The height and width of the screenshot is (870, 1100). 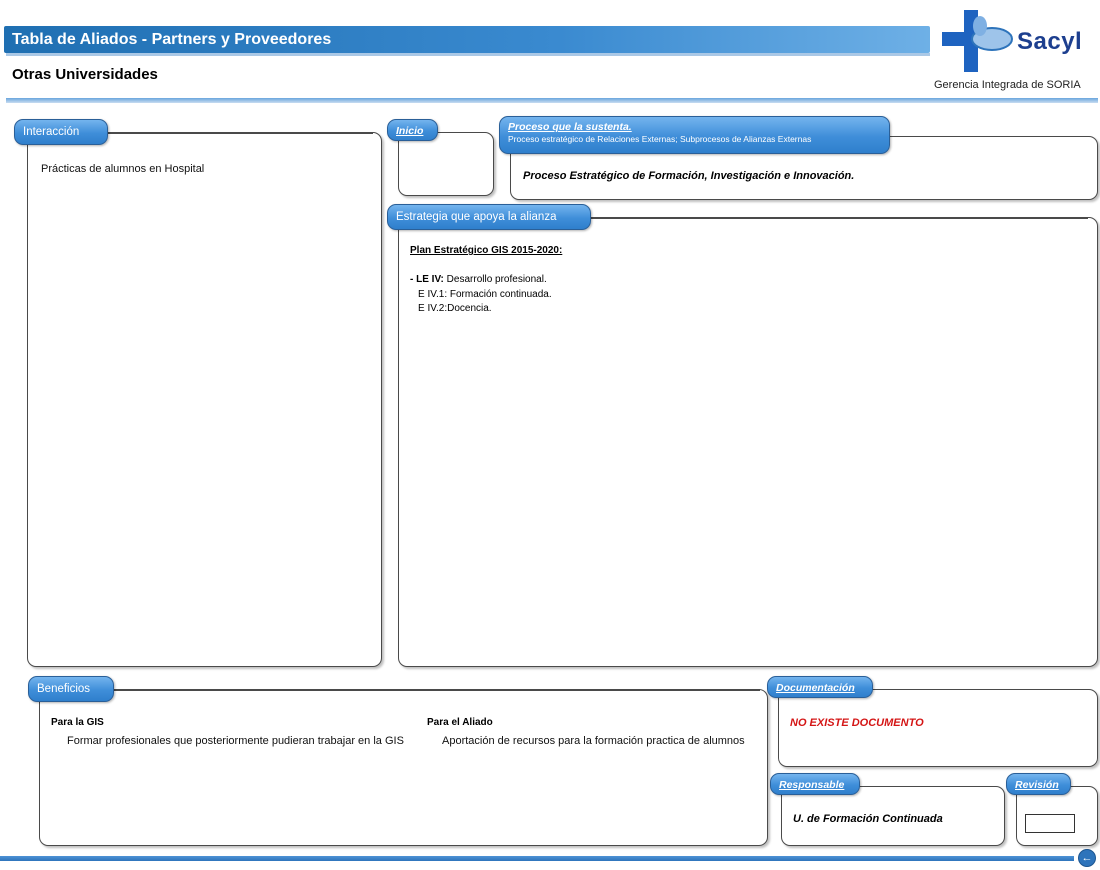 What do you see at coordinates (1087, 858) in the screenshot?
I see `back-arrow-icon: ←` at bounding box center [1087, 858].